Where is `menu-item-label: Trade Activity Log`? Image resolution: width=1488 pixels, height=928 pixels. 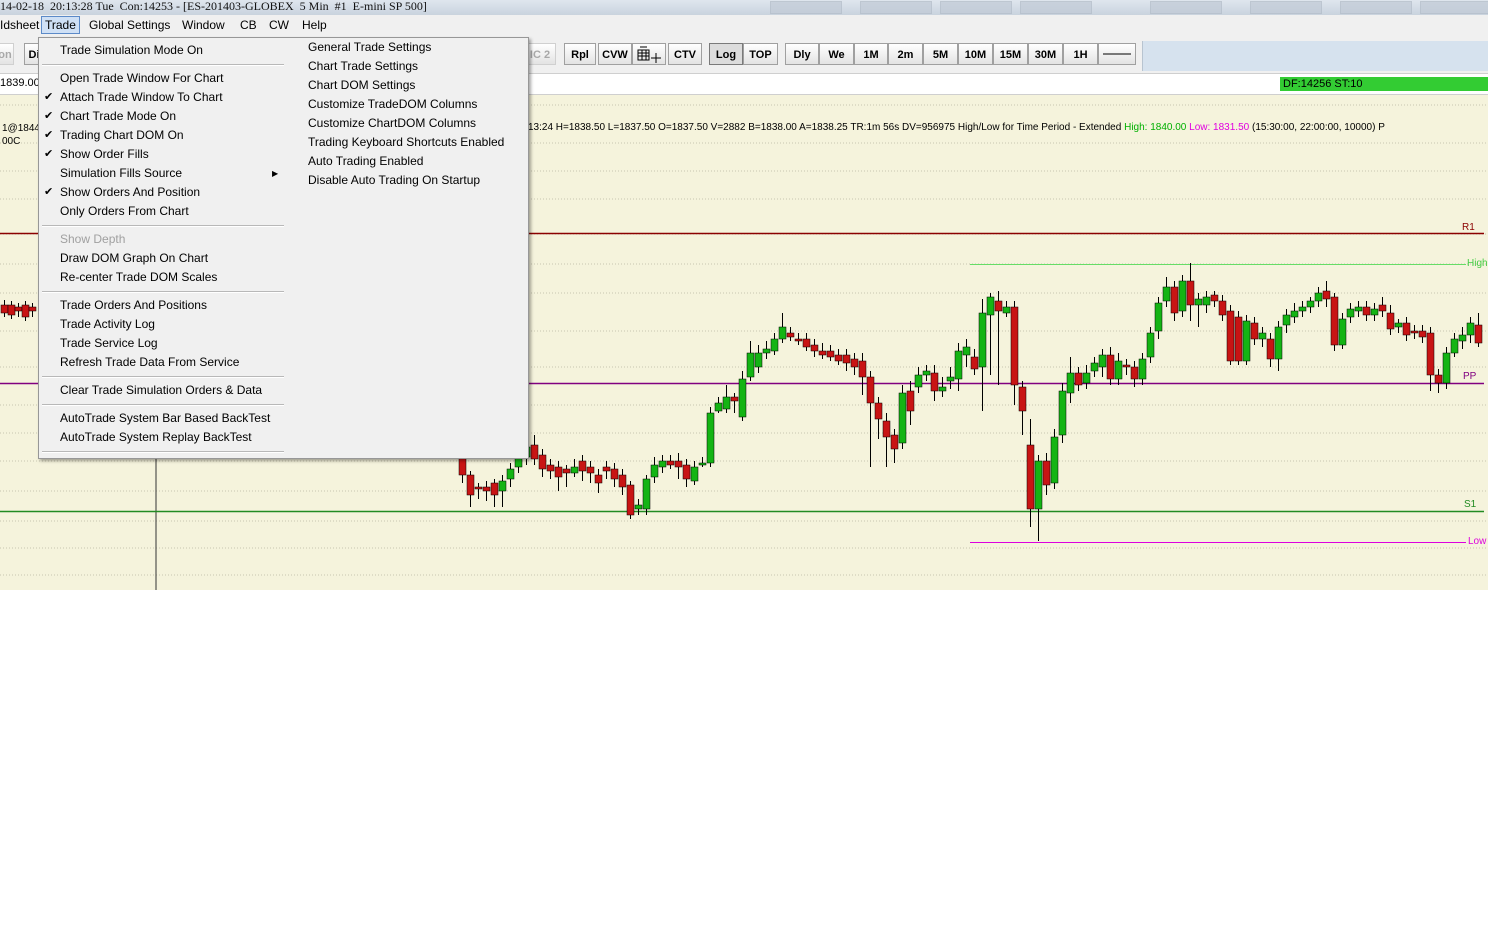 menu-item-label: Trade Activity Log is located at coordinates (107, 324).